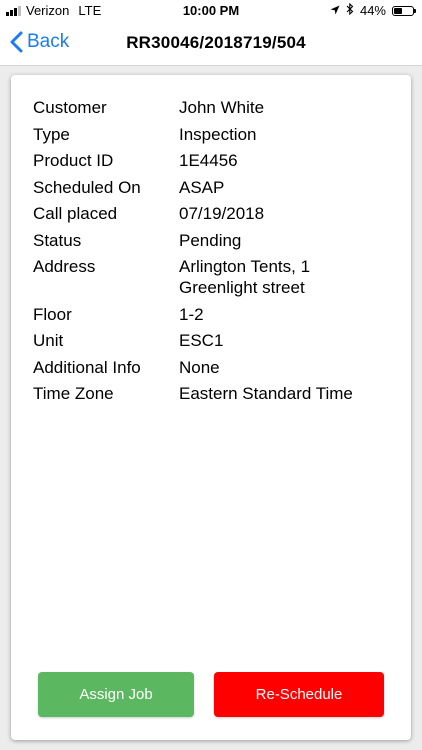  Describe the element at coordinates (266, 393) in the screenshot. I see `time-zone-value: Eastern Standard Time` at that location.